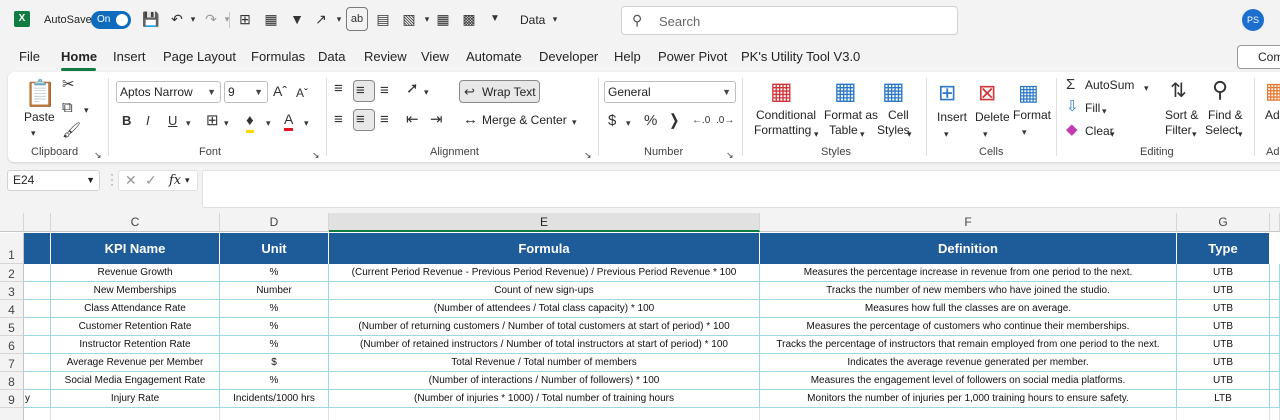 The width and height of the screenshot is (1280, 420). Describe the element at coordinates (246, 92) in the screenshot. I see `font-size-select: 9 ▼` at that location.